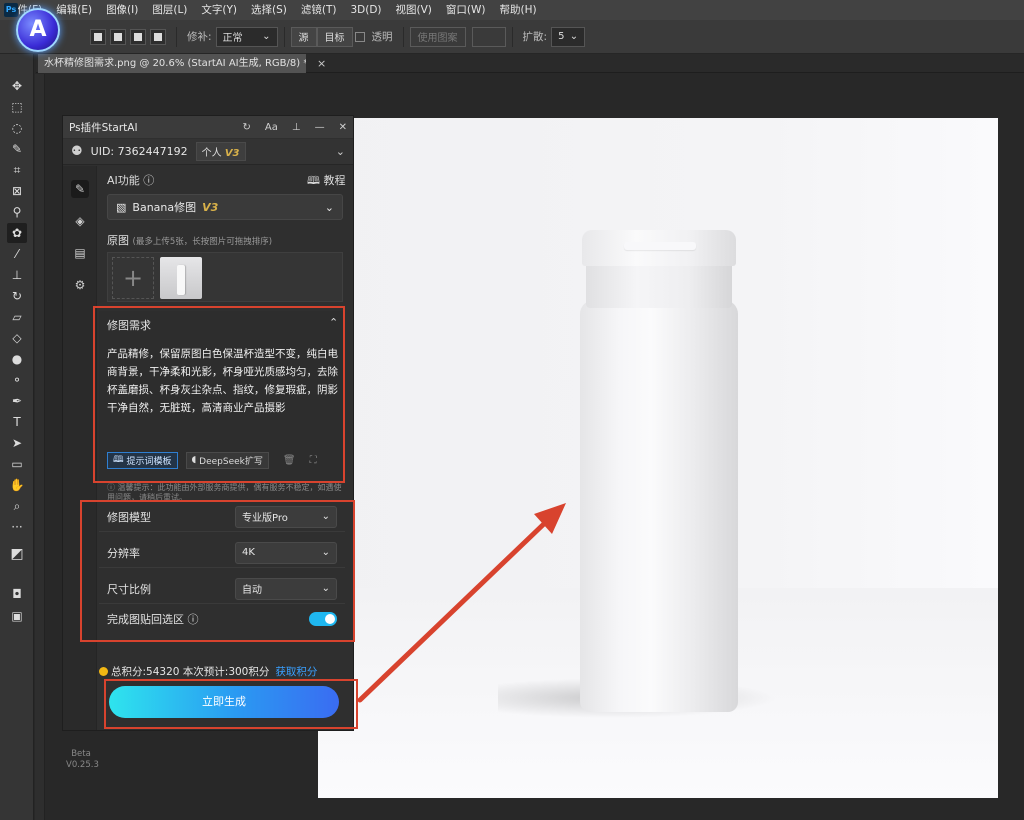  I want to click on startai-logo-icon: A, so click(38, 30).